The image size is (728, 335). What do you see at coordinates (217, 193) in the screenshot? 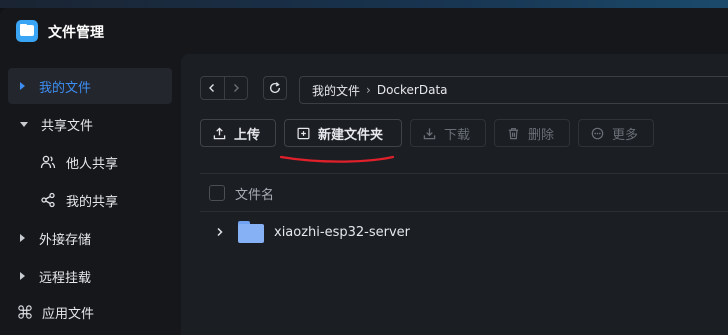
I see `select-all-checkbox` at bounding box center [217, 193].